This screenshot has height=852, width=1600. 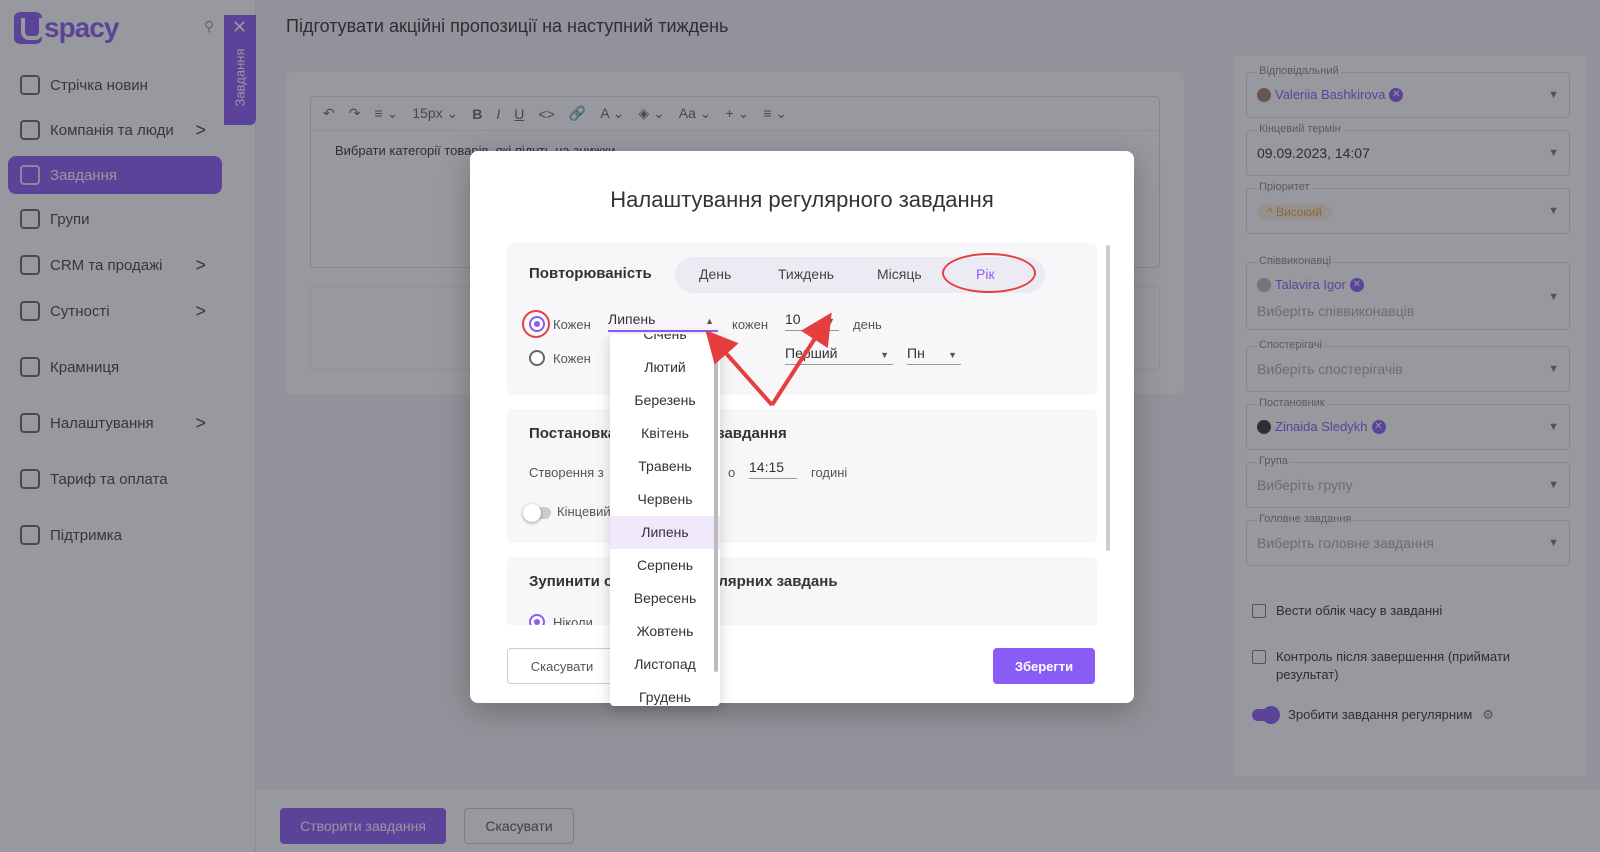 I want to click on month-option: Березень, so click(x=665, y=400).